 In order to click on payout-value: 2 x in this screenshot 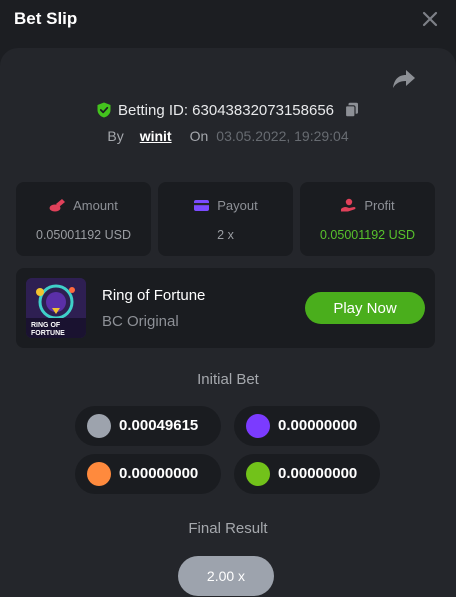, I will do `click(225, 235)`.